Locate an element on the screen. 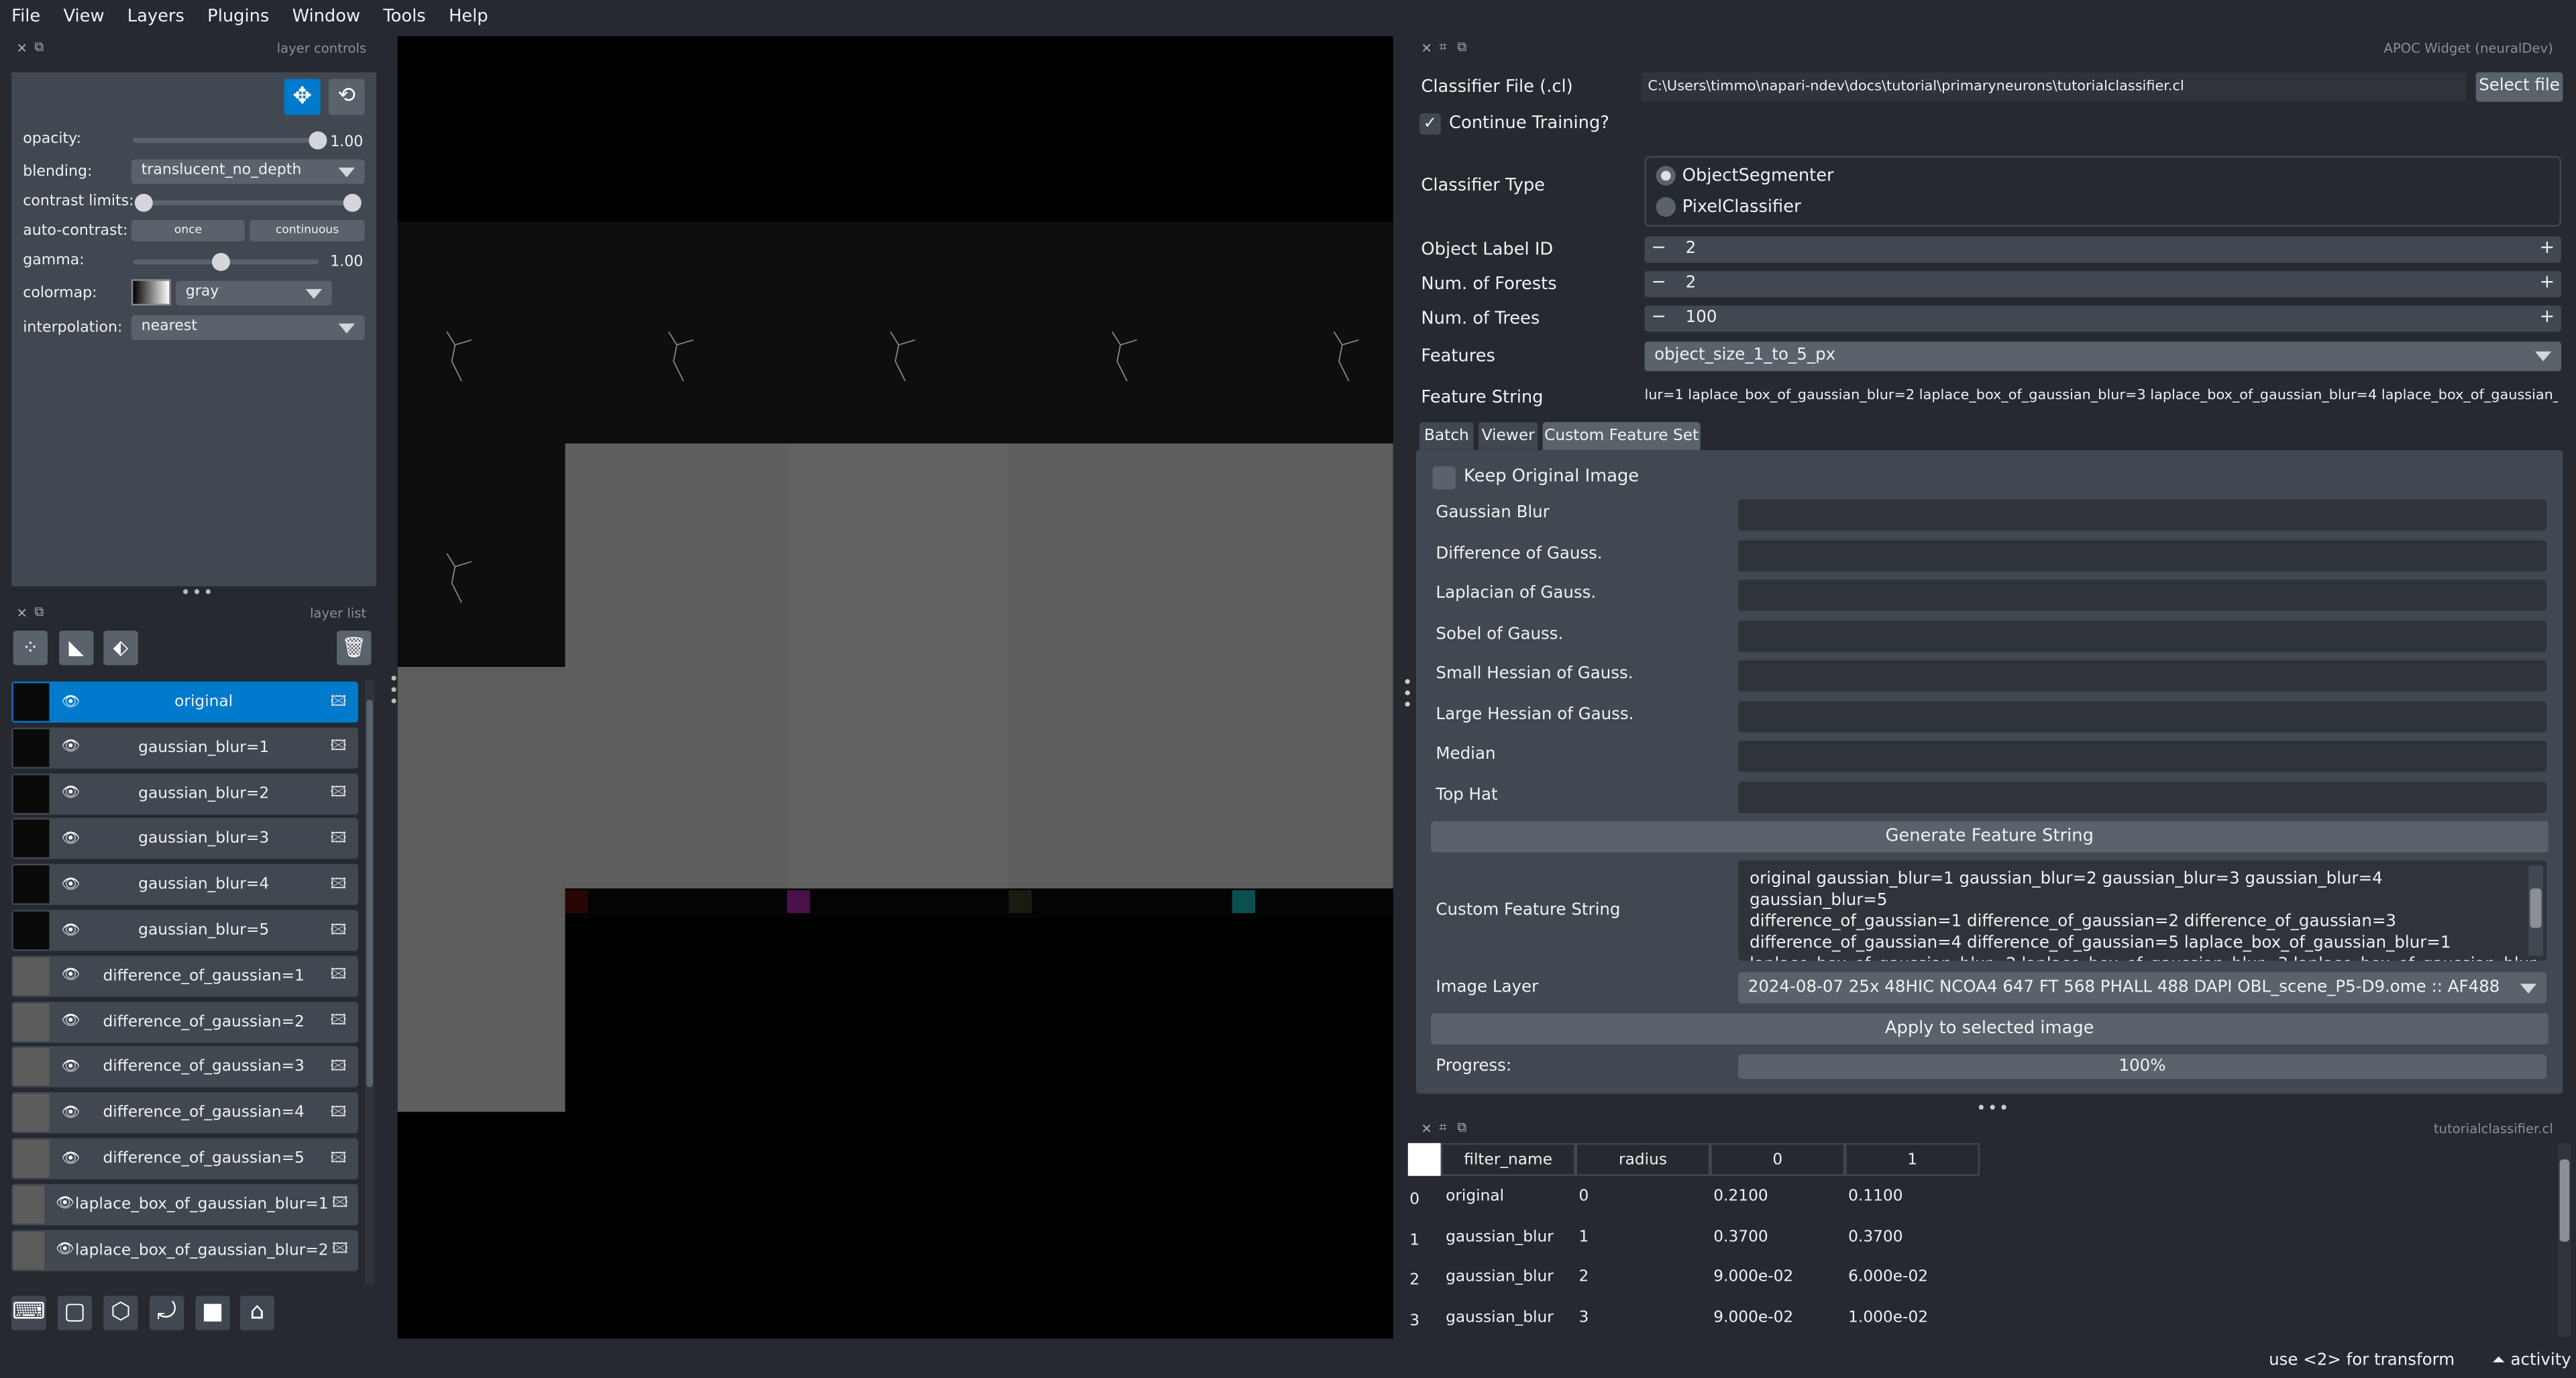 This screenshot has width=2576, height=1378. menu-tools: Tools is located at coordinates (404, 16).